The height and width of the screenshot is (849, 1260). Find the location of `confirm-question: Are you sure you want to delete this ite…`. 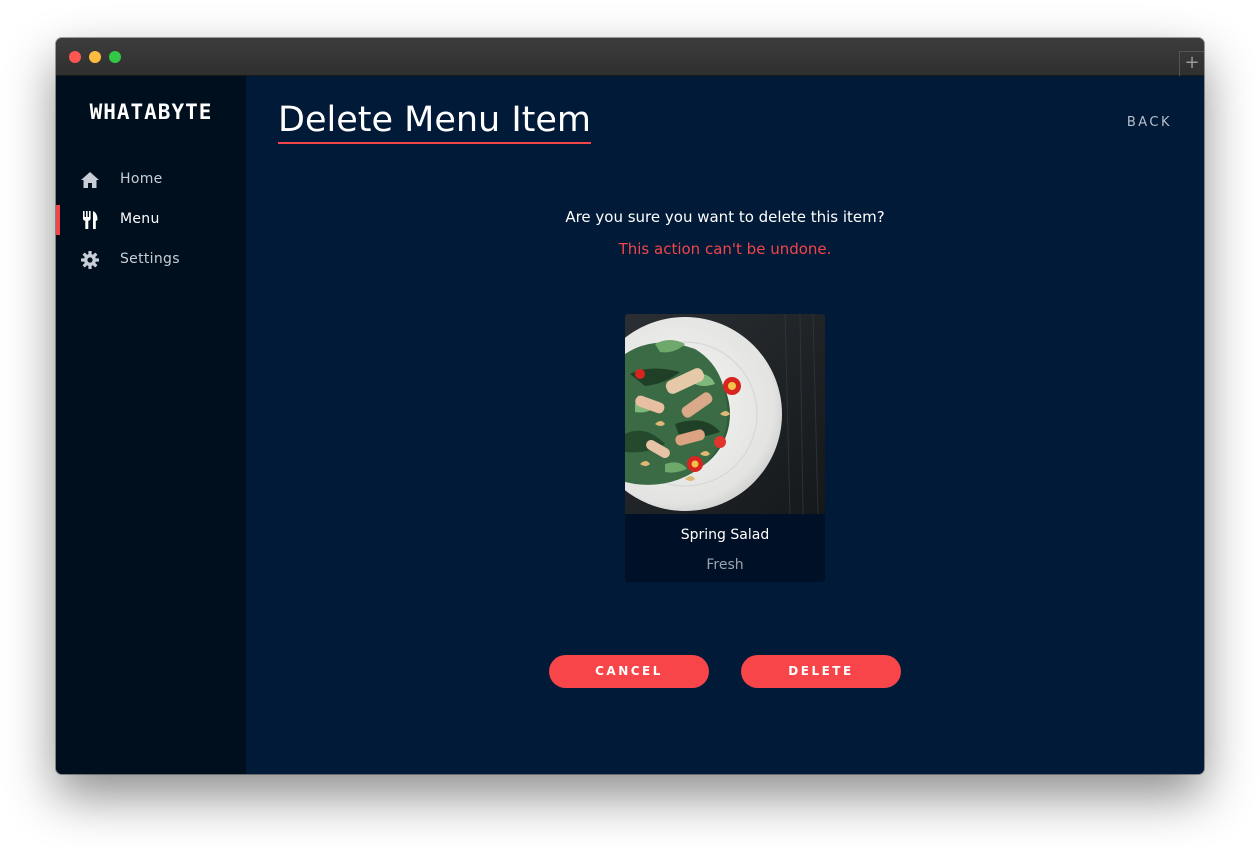

confirm-question: Are you sure you want to delete this ite… is located at coordinates (725, 217).